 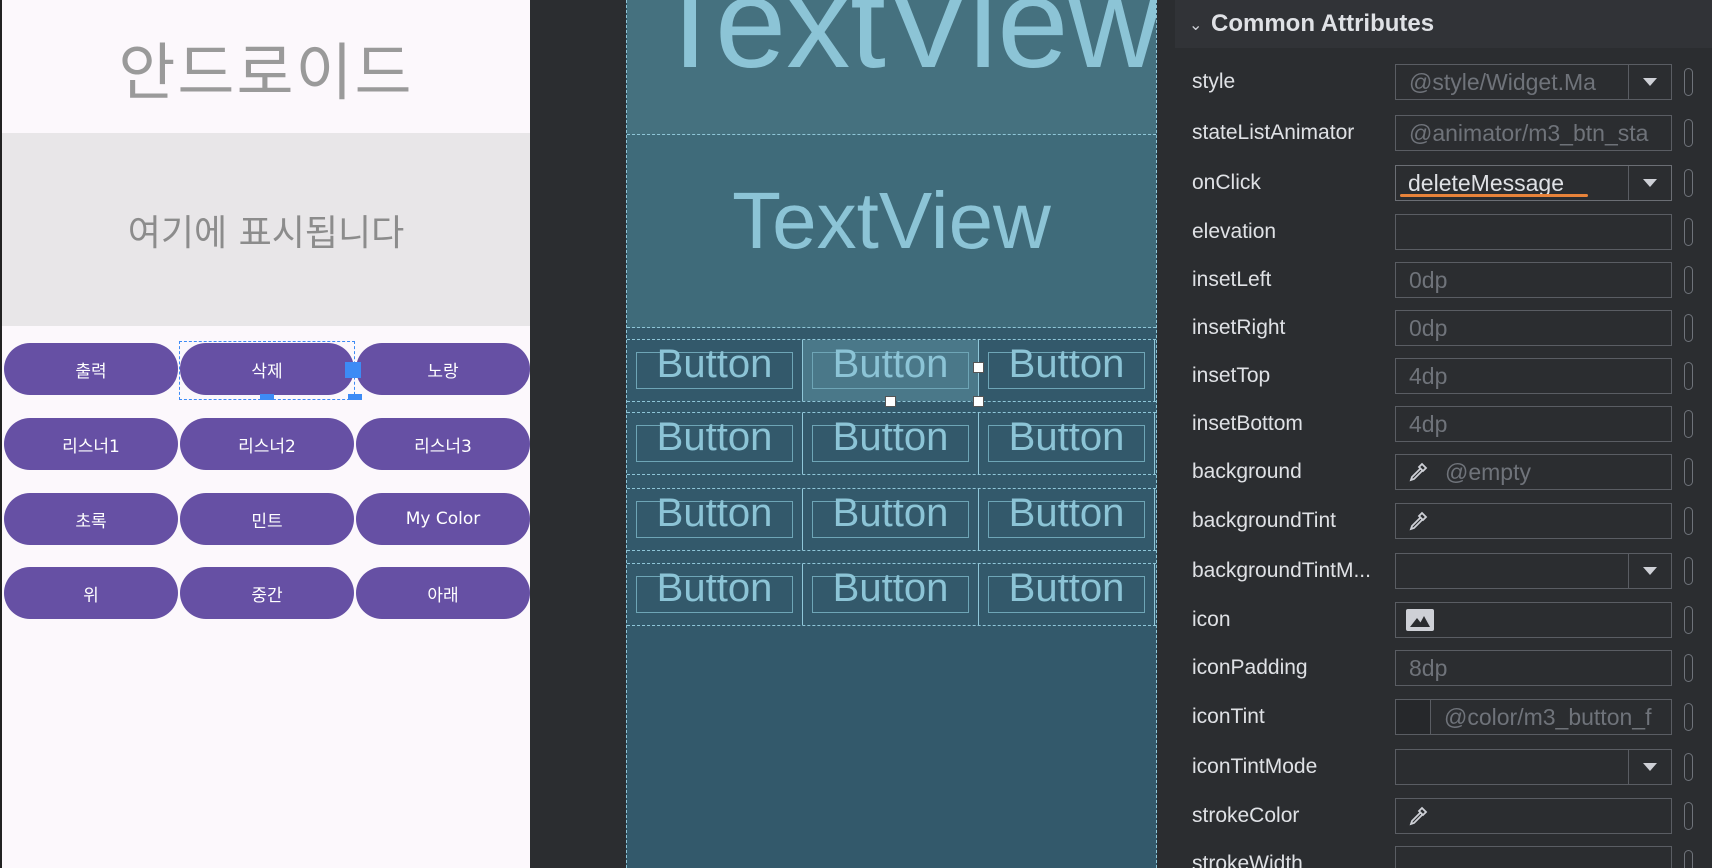 I want to click on attribute-name: style, so click(x=1214, y=81).